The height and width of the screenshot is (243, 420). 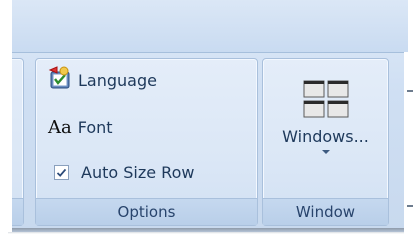 I want to click on bottom-shadow, so click(x=209, y=231).